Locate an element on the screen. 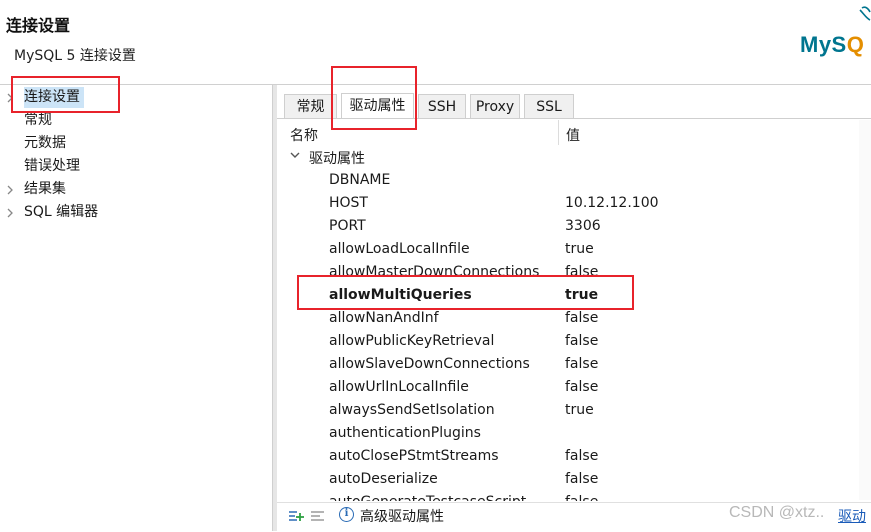 Image resolution: width=871 pixels, height=532 pixels. table-row: autoClosePStmtStreams false is located at coordinates (567, 456).